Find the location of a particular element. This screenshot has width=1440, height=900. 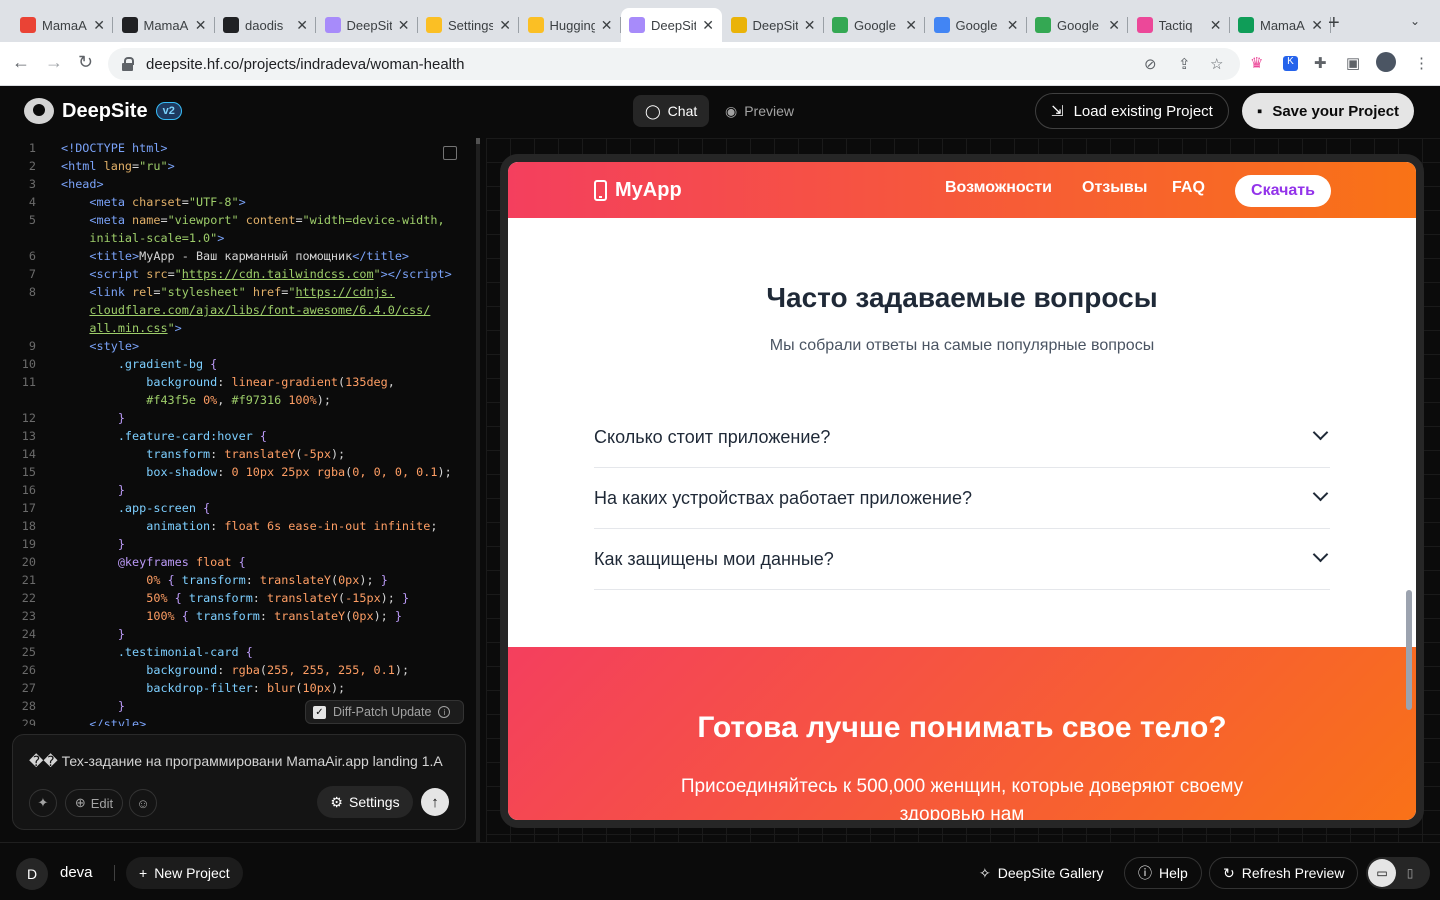

code-line: 17 .app-screen { is located at coordinates (105, 508).